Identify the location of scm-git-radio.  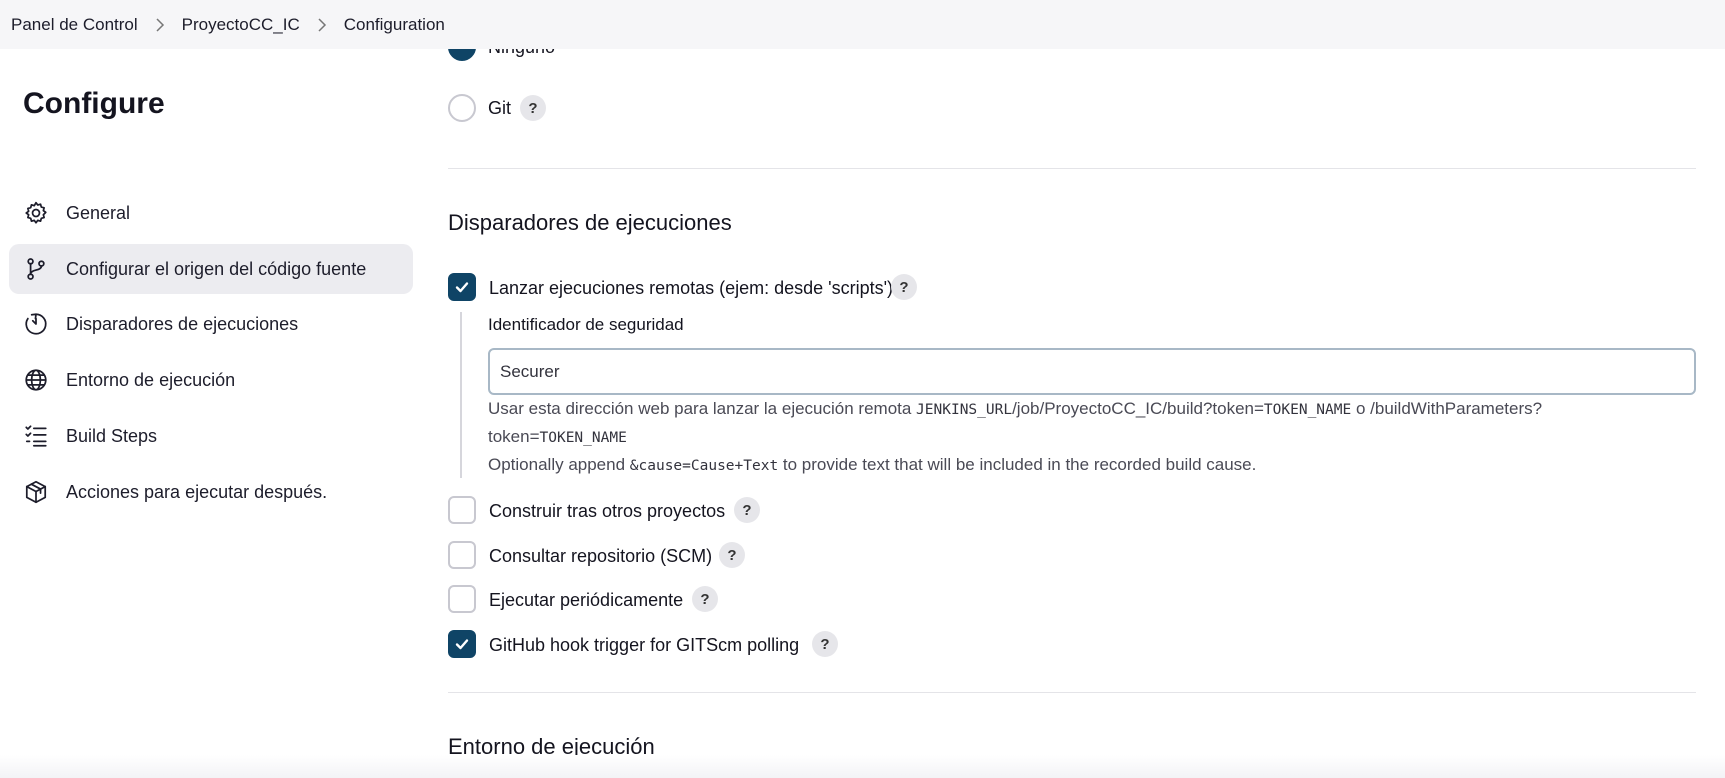
(462, 108).